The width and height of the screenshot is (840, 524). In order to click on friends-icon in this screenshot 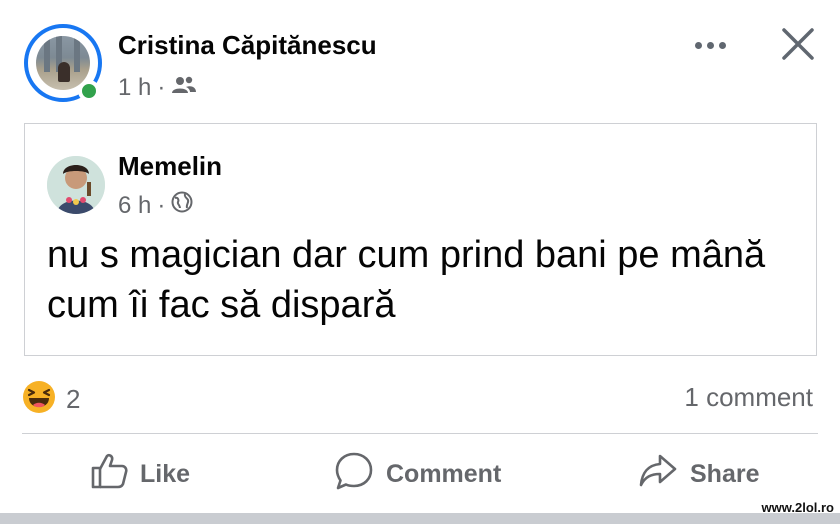, I will do `click(184, 88)`.